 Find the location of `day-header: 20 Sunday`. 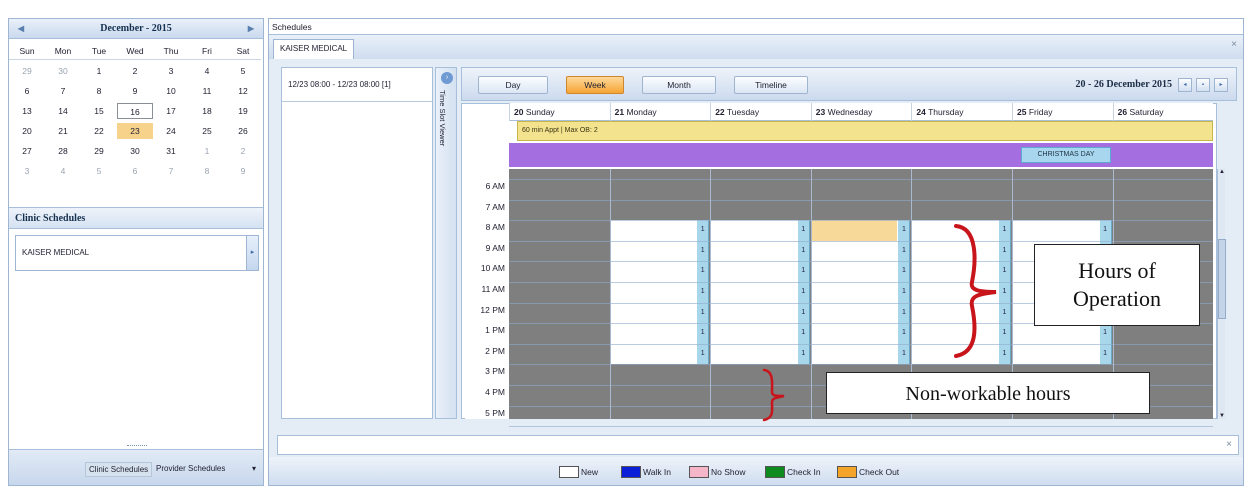

day-header: 20 Sunday is located at coordinates (559, 112).